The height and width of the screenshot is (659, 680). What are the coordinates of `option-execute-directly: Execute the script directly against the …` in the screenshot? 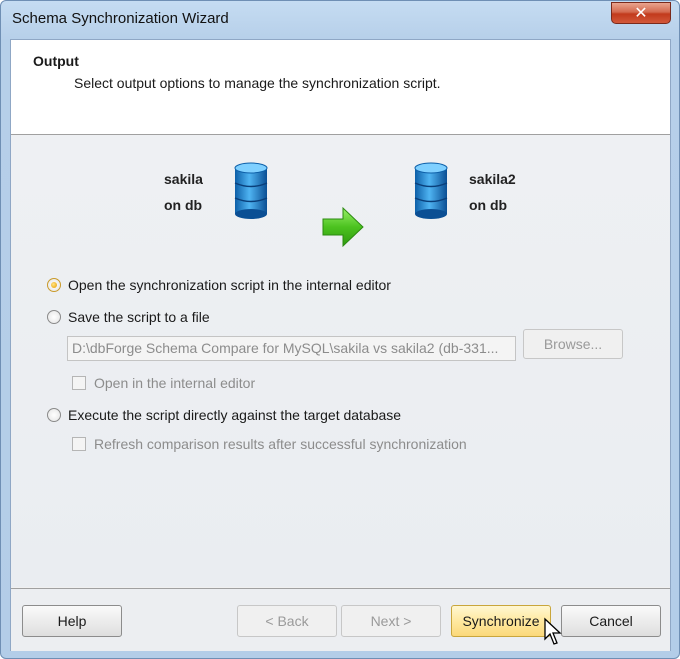 It's located at (224, 415).